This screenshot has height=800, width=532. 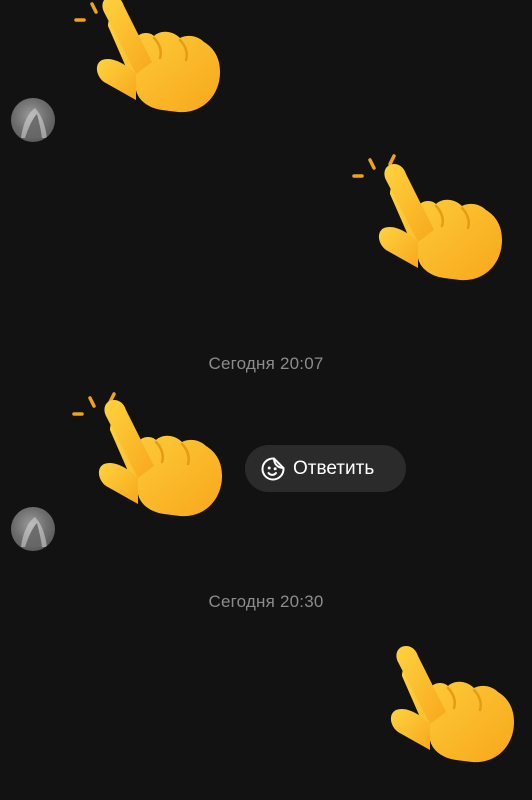 I want to click on reply-button-label: Ответить, so click(x=334, y=468).